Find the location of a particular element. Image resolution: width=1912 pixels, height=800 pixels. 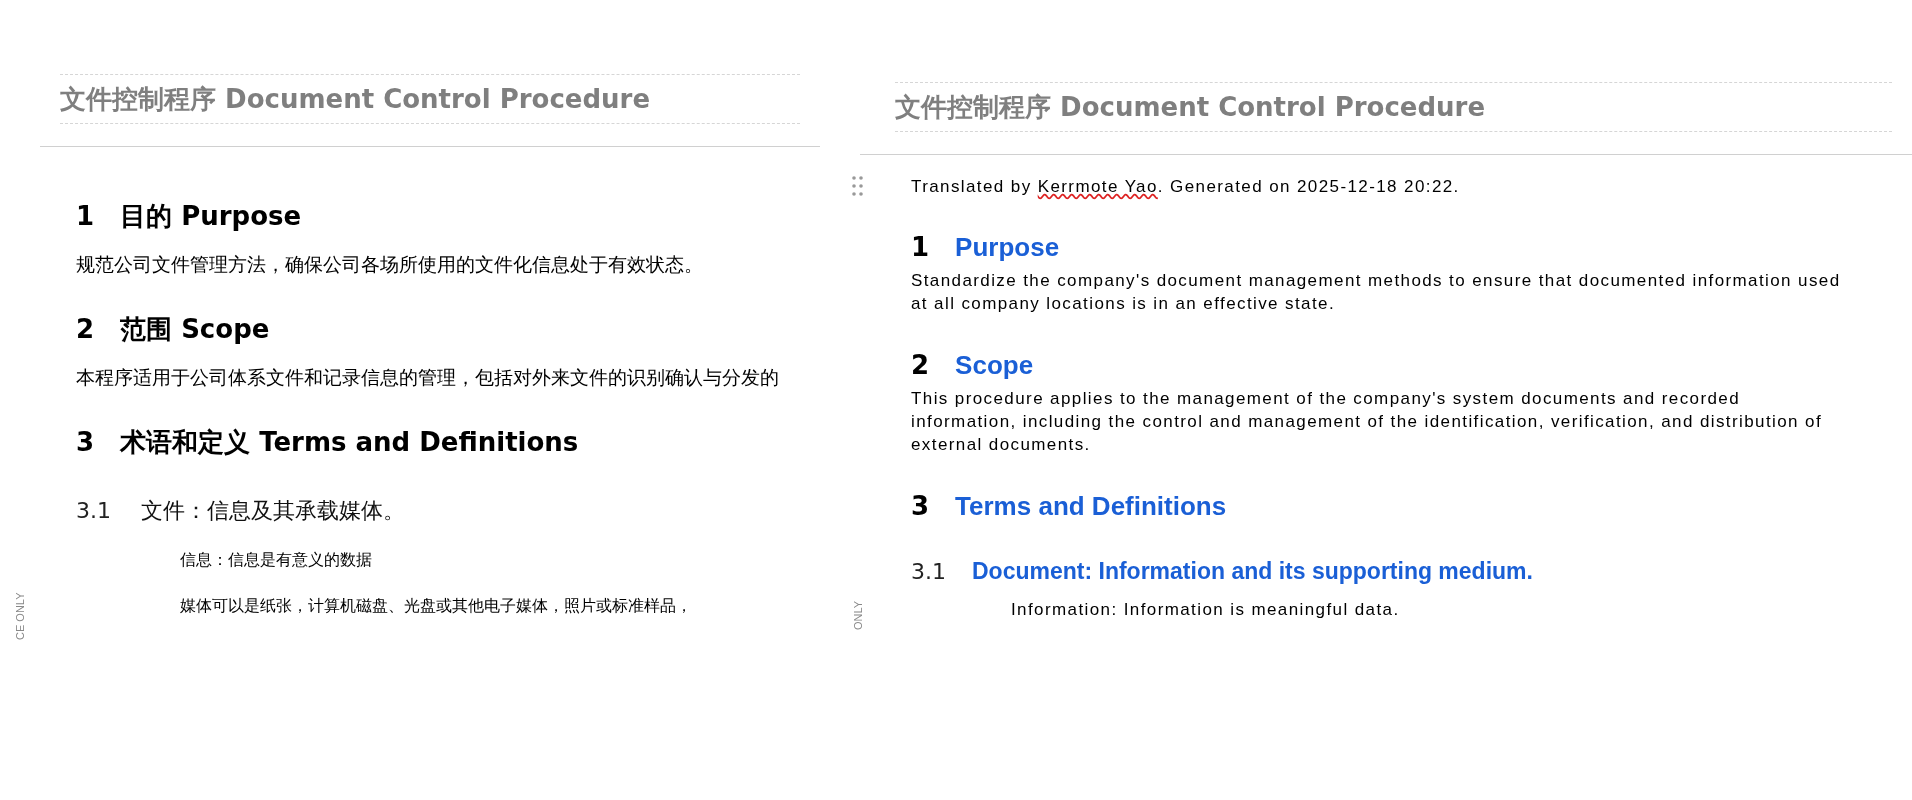

drag-handle-icon is located at coordinates (858, 186).